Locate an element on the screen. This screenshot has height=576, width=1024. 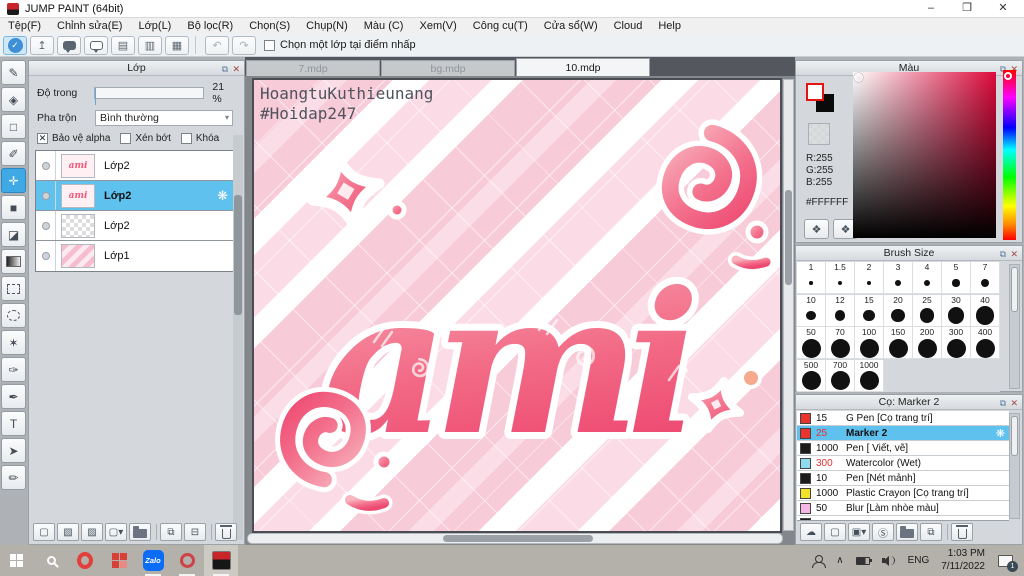
menu-item-muc: Màu (C) is located at coordinates (384, 26).